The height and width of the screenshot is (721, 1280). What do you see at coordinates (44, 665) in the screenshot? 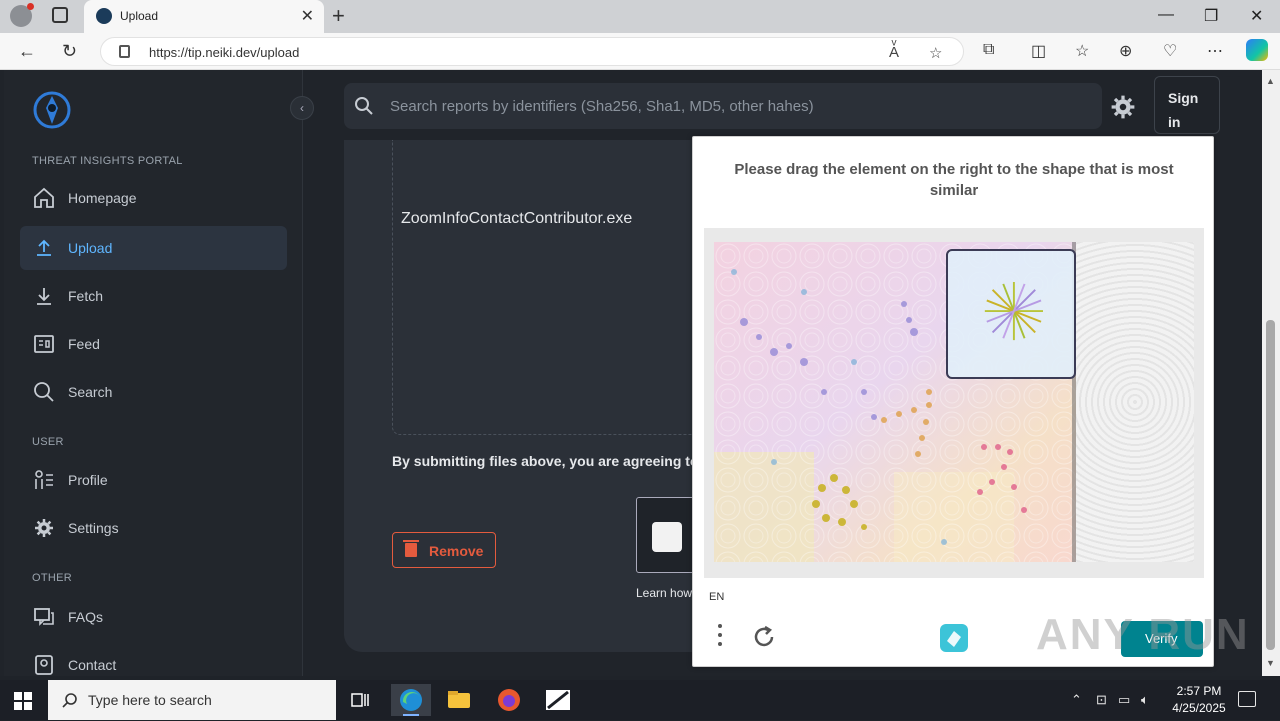
I see `contact-icon` at bounding box center [44, 665].